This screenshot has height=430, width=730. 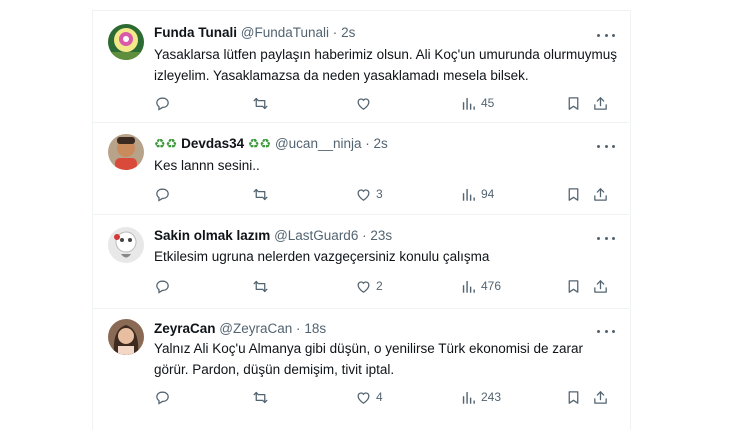 I want to click on tweet-header: ZeyraCan @ZeyraCan · 18s, so click(x=240, y=328).